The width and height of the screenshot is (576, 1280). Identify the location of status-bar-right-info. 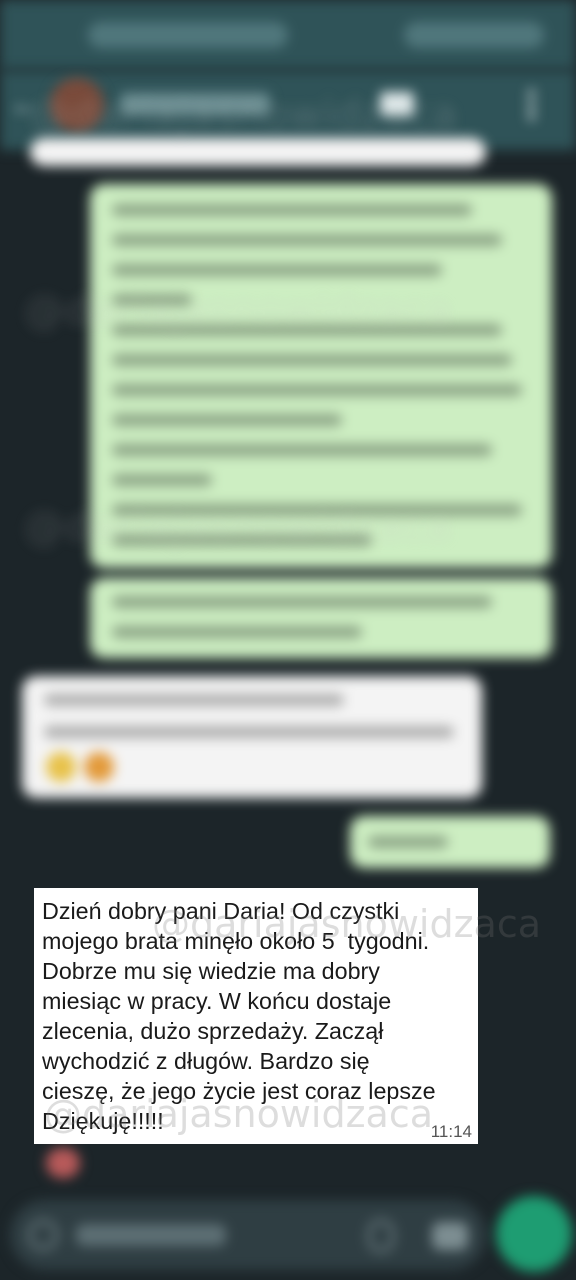
(474, 35).